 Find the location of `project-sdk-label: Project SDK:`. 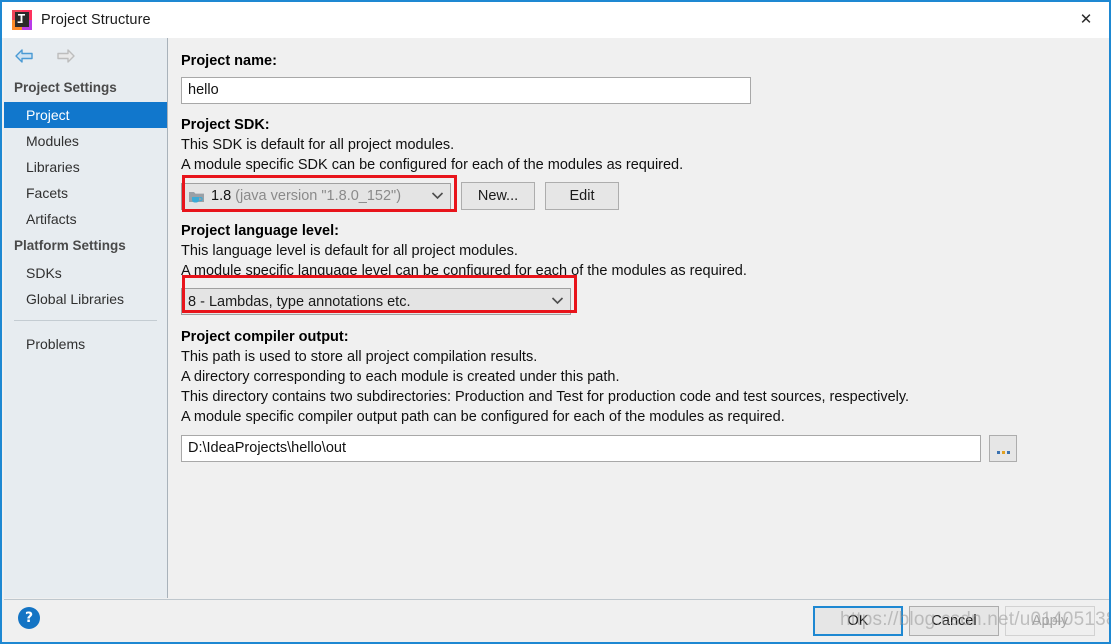

project-sdk-label: Project SDK: is located at coordinates (225, 125).